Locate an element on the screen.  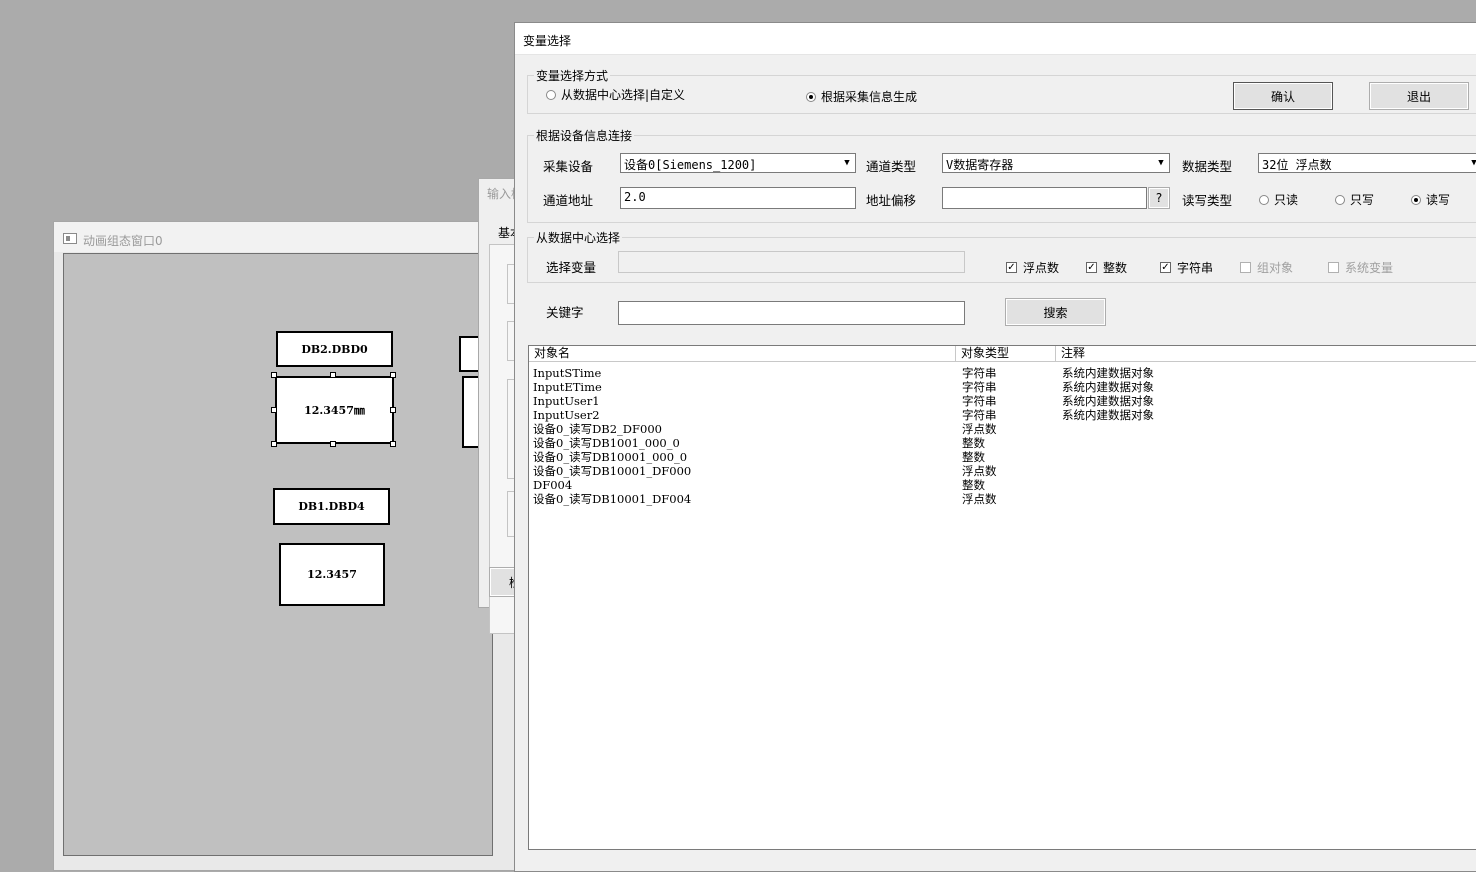
device-connection-legend: 根据设备信息连接 is located at coordinates (584, 136).